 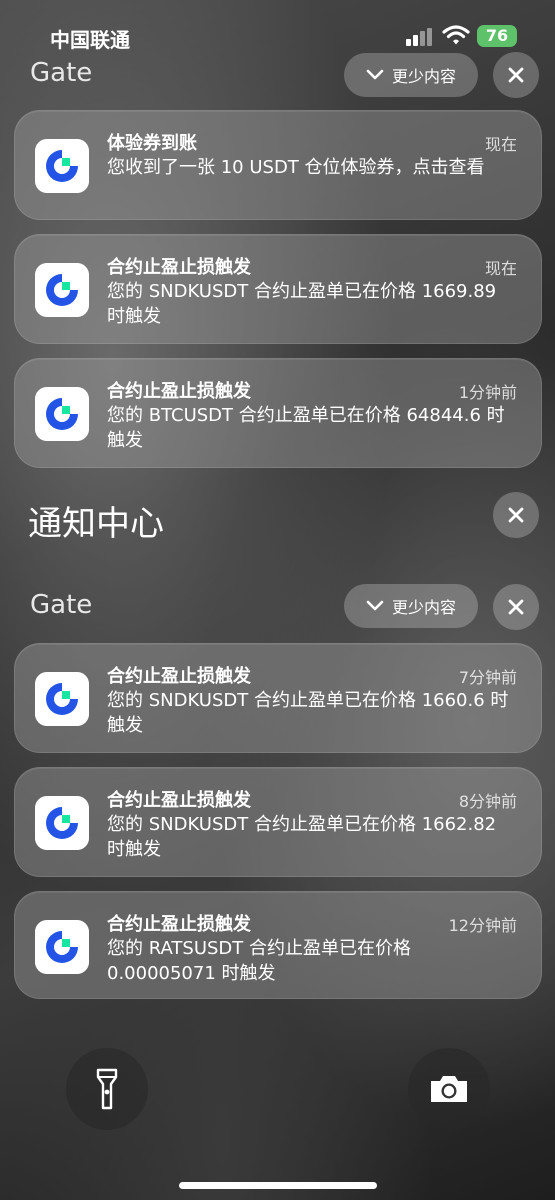 What do you see at coordinates (482, 925) in the screenshot?
I see `notification-time: 12分钟前` at bounding box center [482, 925].